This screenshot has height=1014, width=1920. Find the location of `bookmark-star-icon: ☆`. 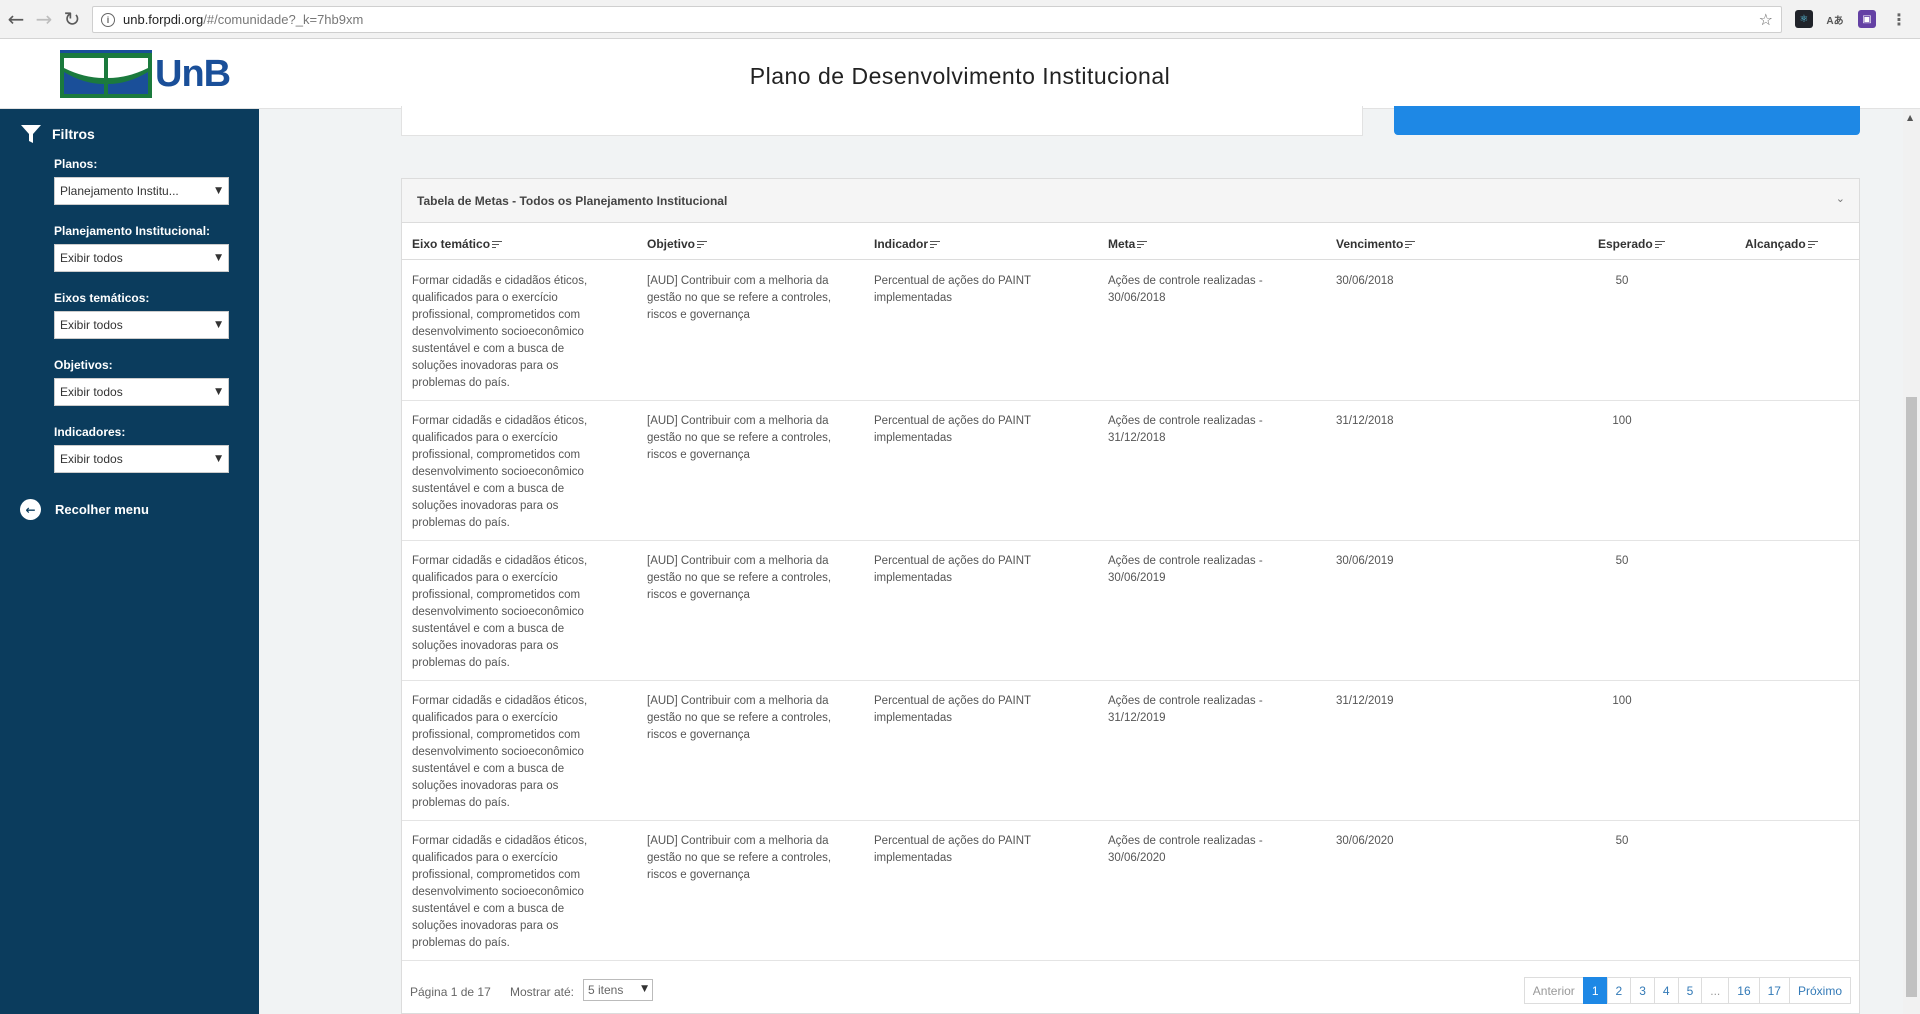

bookmark-star-icon: ☆ is located at coordinates (1766, 19).